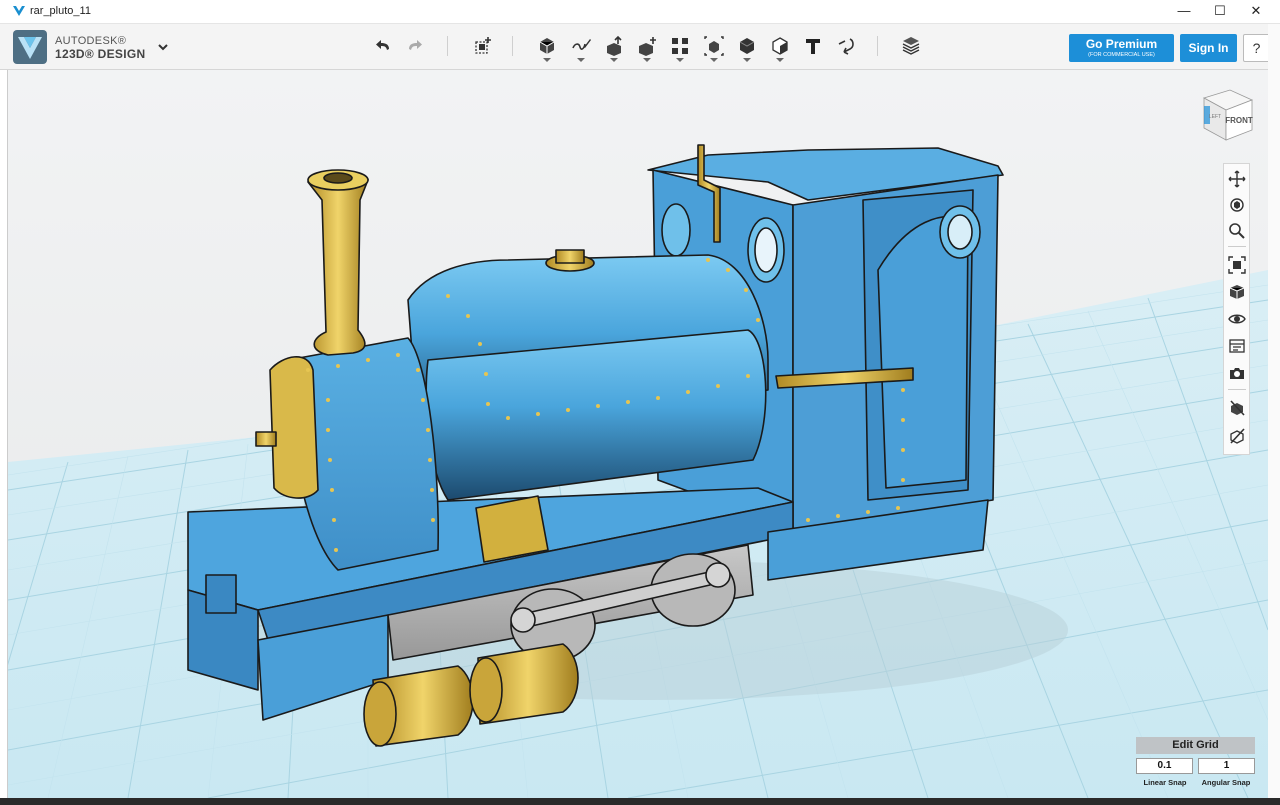  I want to click on grouping-tool, so click(714, 47).